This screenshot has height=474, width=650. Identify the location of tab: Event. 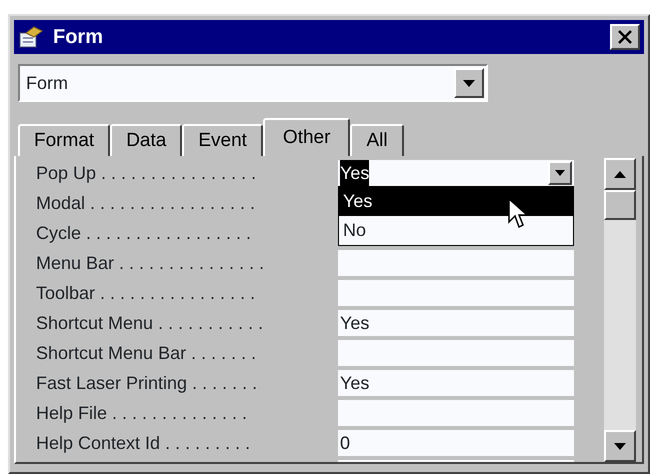
(222, 140).